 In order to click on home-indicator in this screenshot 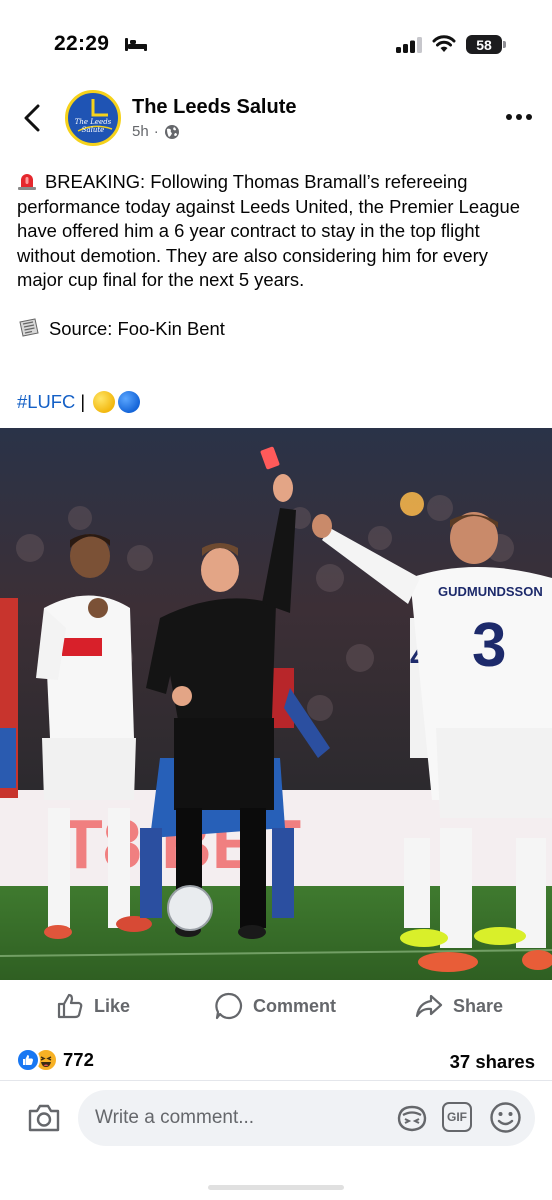, I will do `click(276, 1187)`.